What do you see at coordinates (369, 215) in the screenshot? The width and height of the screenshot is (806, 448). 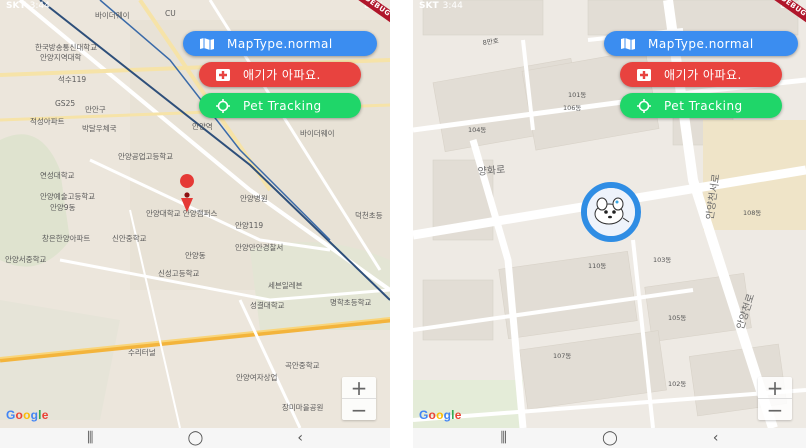 I see `map-label: 덕천초등` at bounding box center [369, 215].